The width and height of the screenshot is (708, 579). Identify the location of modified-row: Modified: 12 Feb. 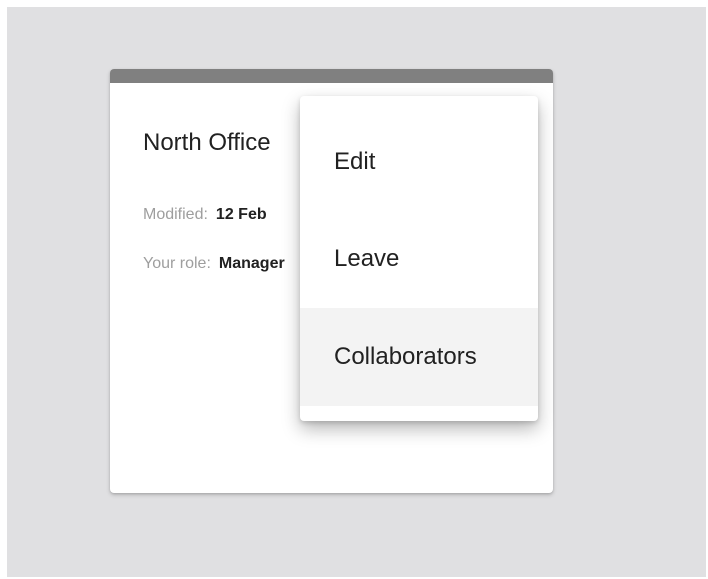
(205, 215).